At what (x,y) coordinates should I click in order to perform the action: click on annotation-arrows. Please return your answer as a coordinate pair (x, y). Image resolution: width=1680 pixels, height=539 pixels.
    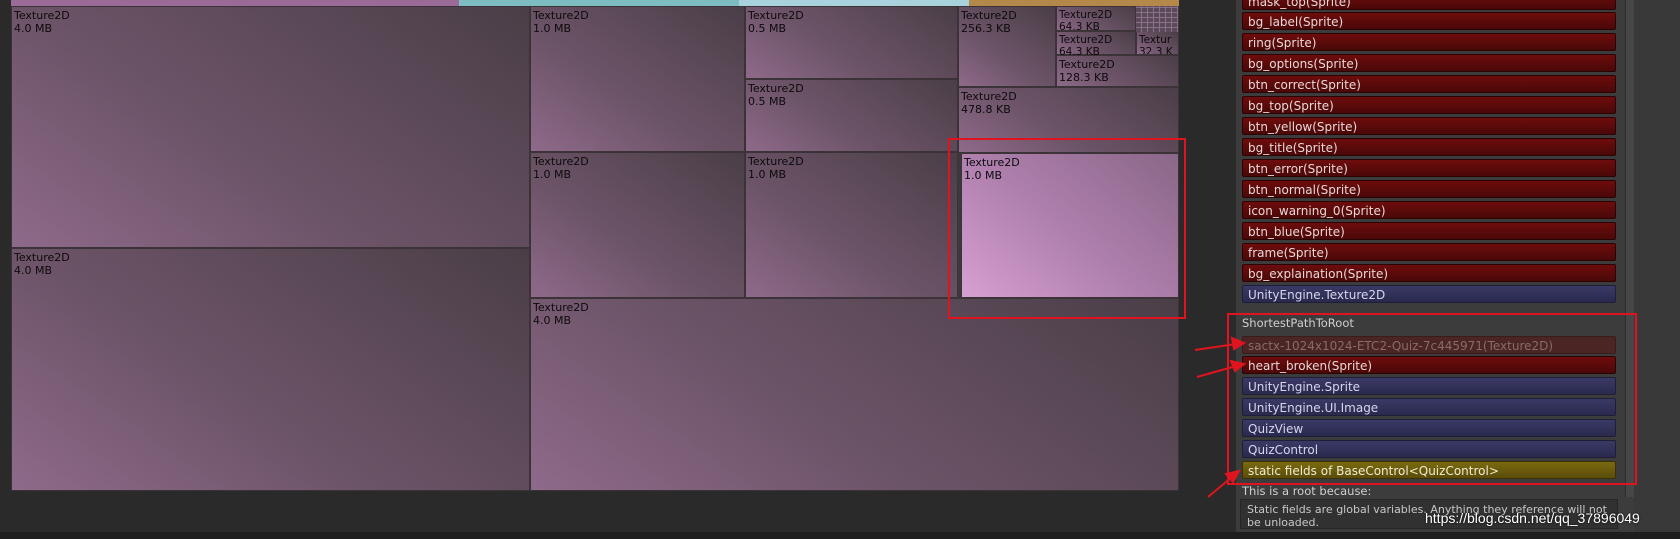
    Looking at the image, I should click on (1220, 417).